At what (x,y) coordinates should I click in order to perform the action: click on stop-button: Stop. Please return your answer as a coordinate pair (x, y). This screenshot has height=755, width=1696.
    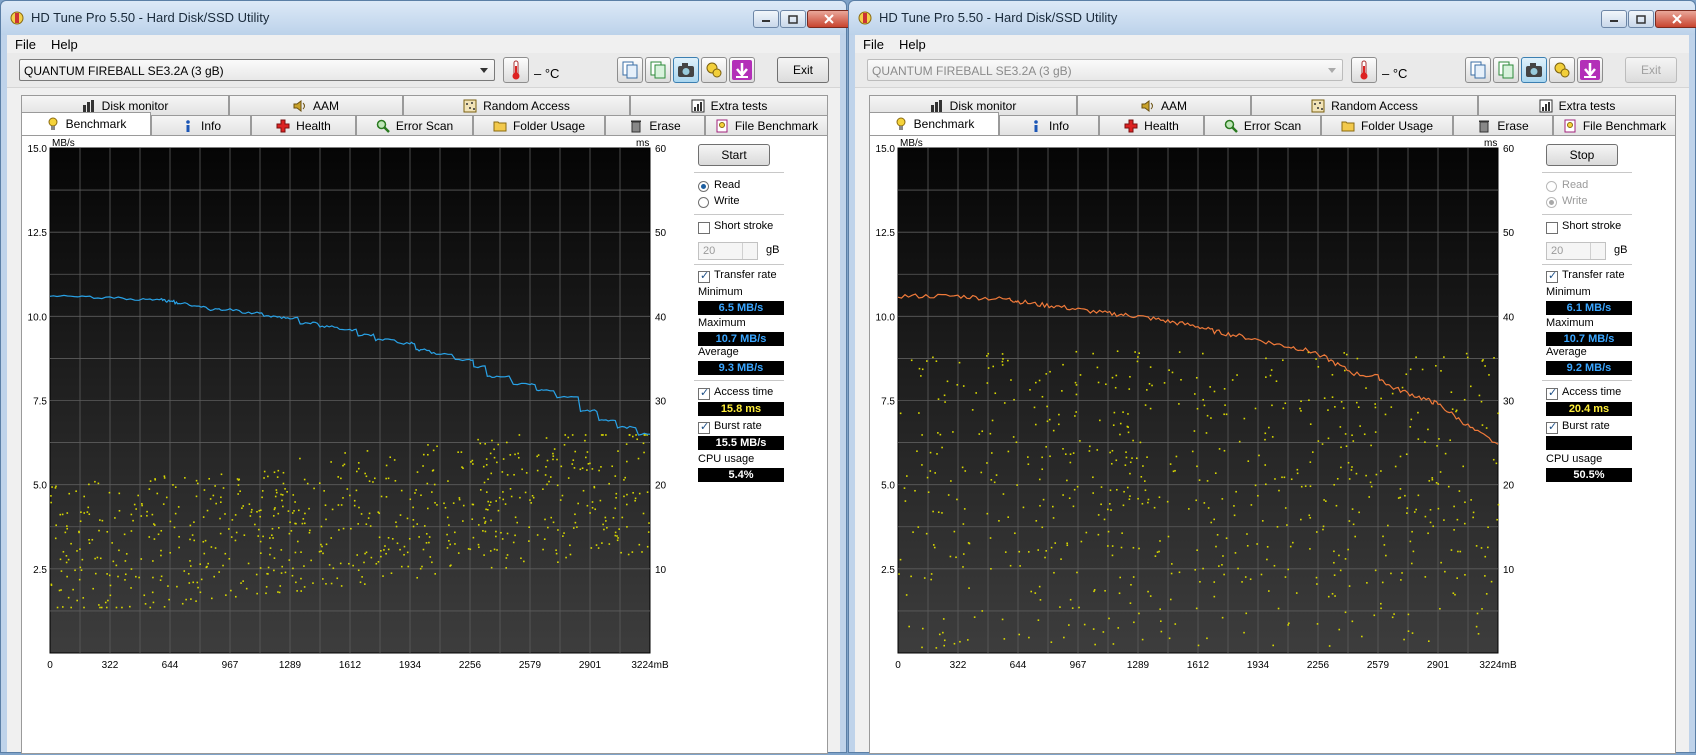
    Looking at the image, I should click on (1582, 155).